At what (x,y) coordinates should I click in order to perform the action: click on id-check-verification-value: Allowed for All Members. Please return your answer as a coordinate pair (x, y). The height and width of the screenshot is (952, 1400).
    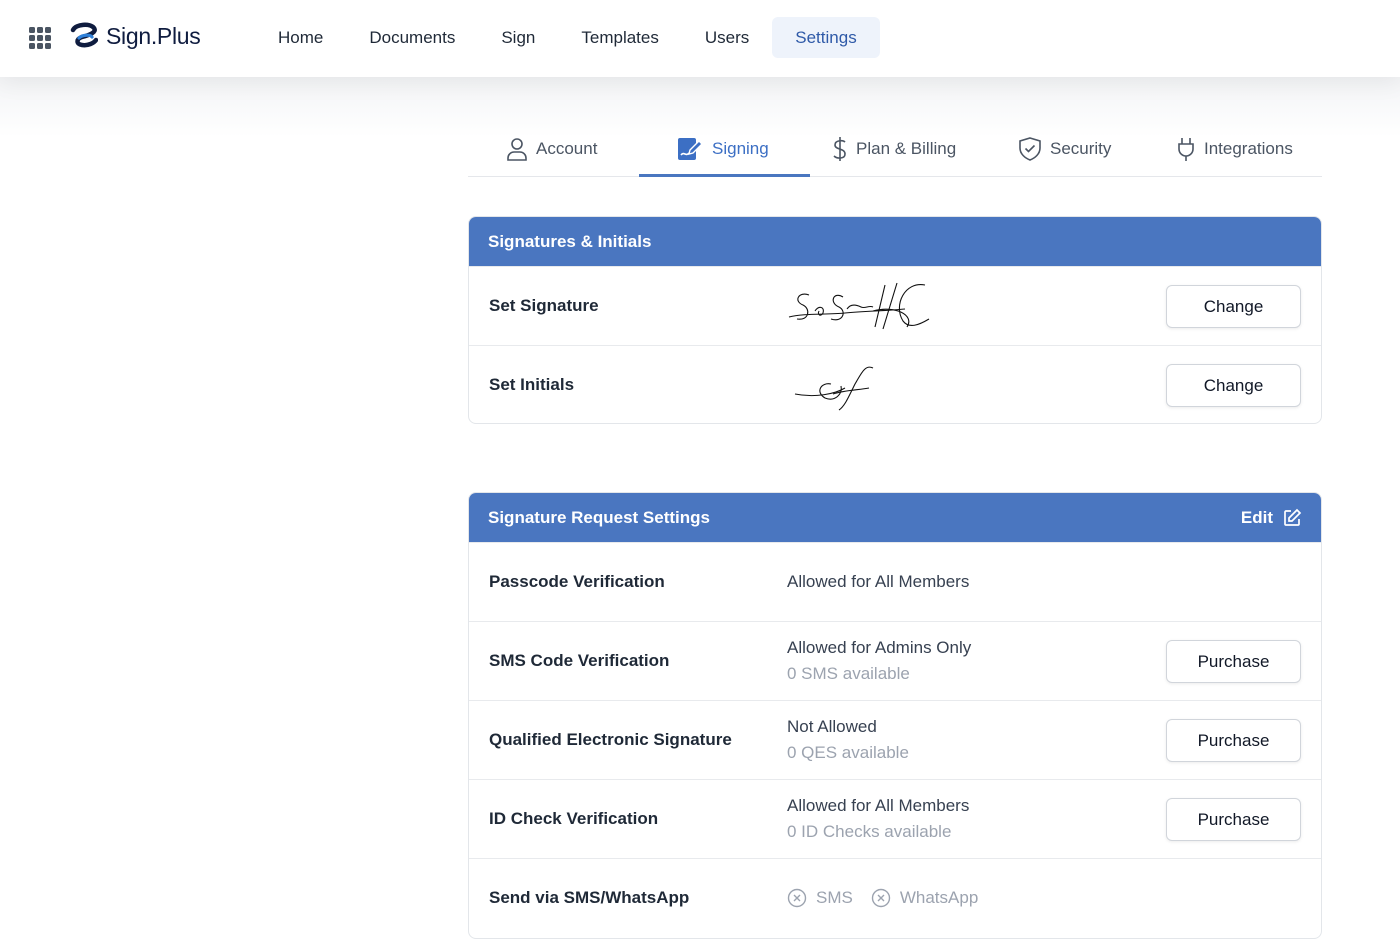
    Looking at the image, I should click on (878, 805).